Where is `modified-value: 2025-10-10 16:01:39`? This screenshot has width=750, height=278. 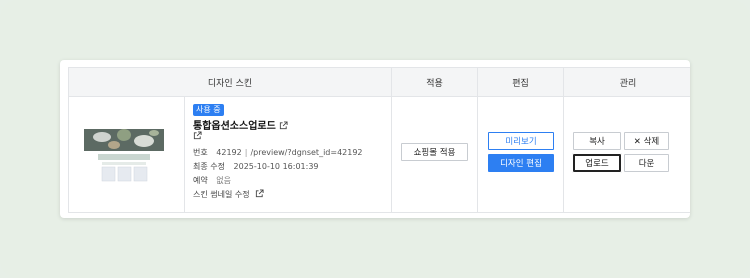 modified-value: 2025-10-10 16:01:39 is located at coordinates (276, 166).